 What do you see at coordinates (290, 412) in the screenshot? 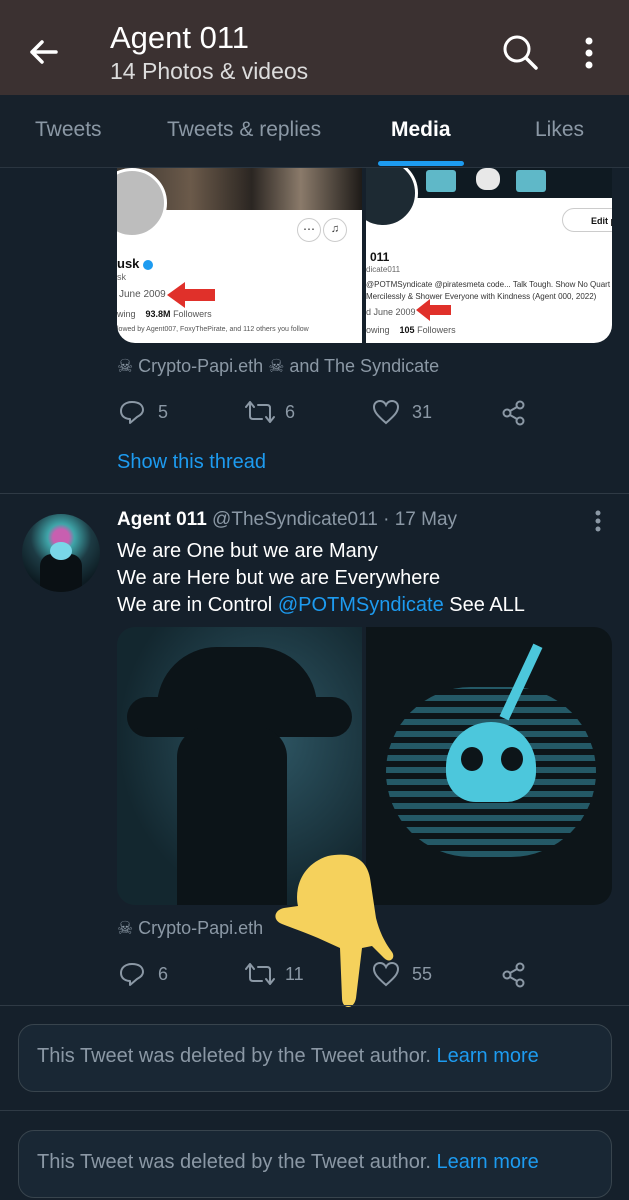
I see `retweet-count: 6` at bounding box center [290, 412].